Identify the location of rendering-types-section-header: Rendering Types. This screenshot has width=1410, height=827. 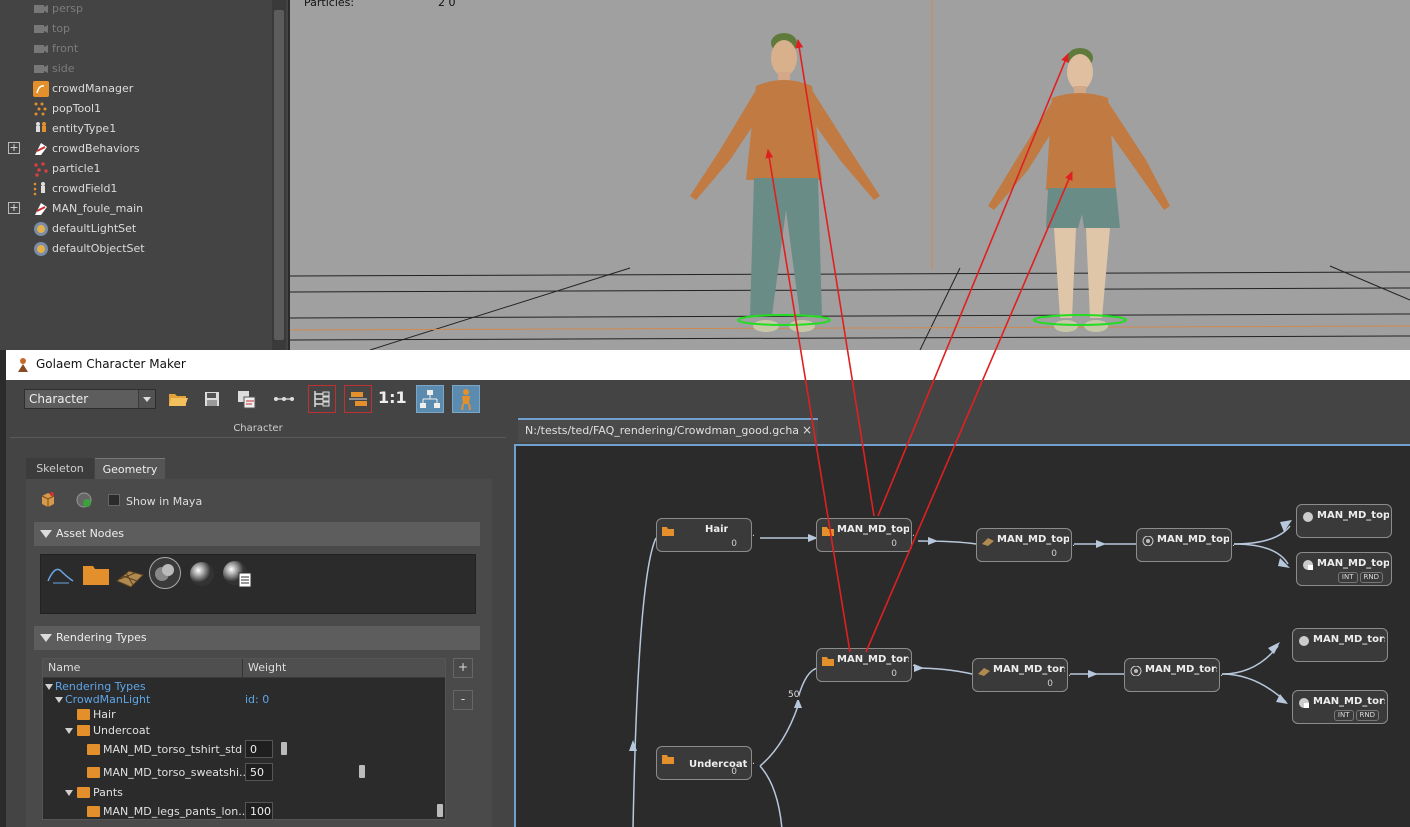
(257, 638).